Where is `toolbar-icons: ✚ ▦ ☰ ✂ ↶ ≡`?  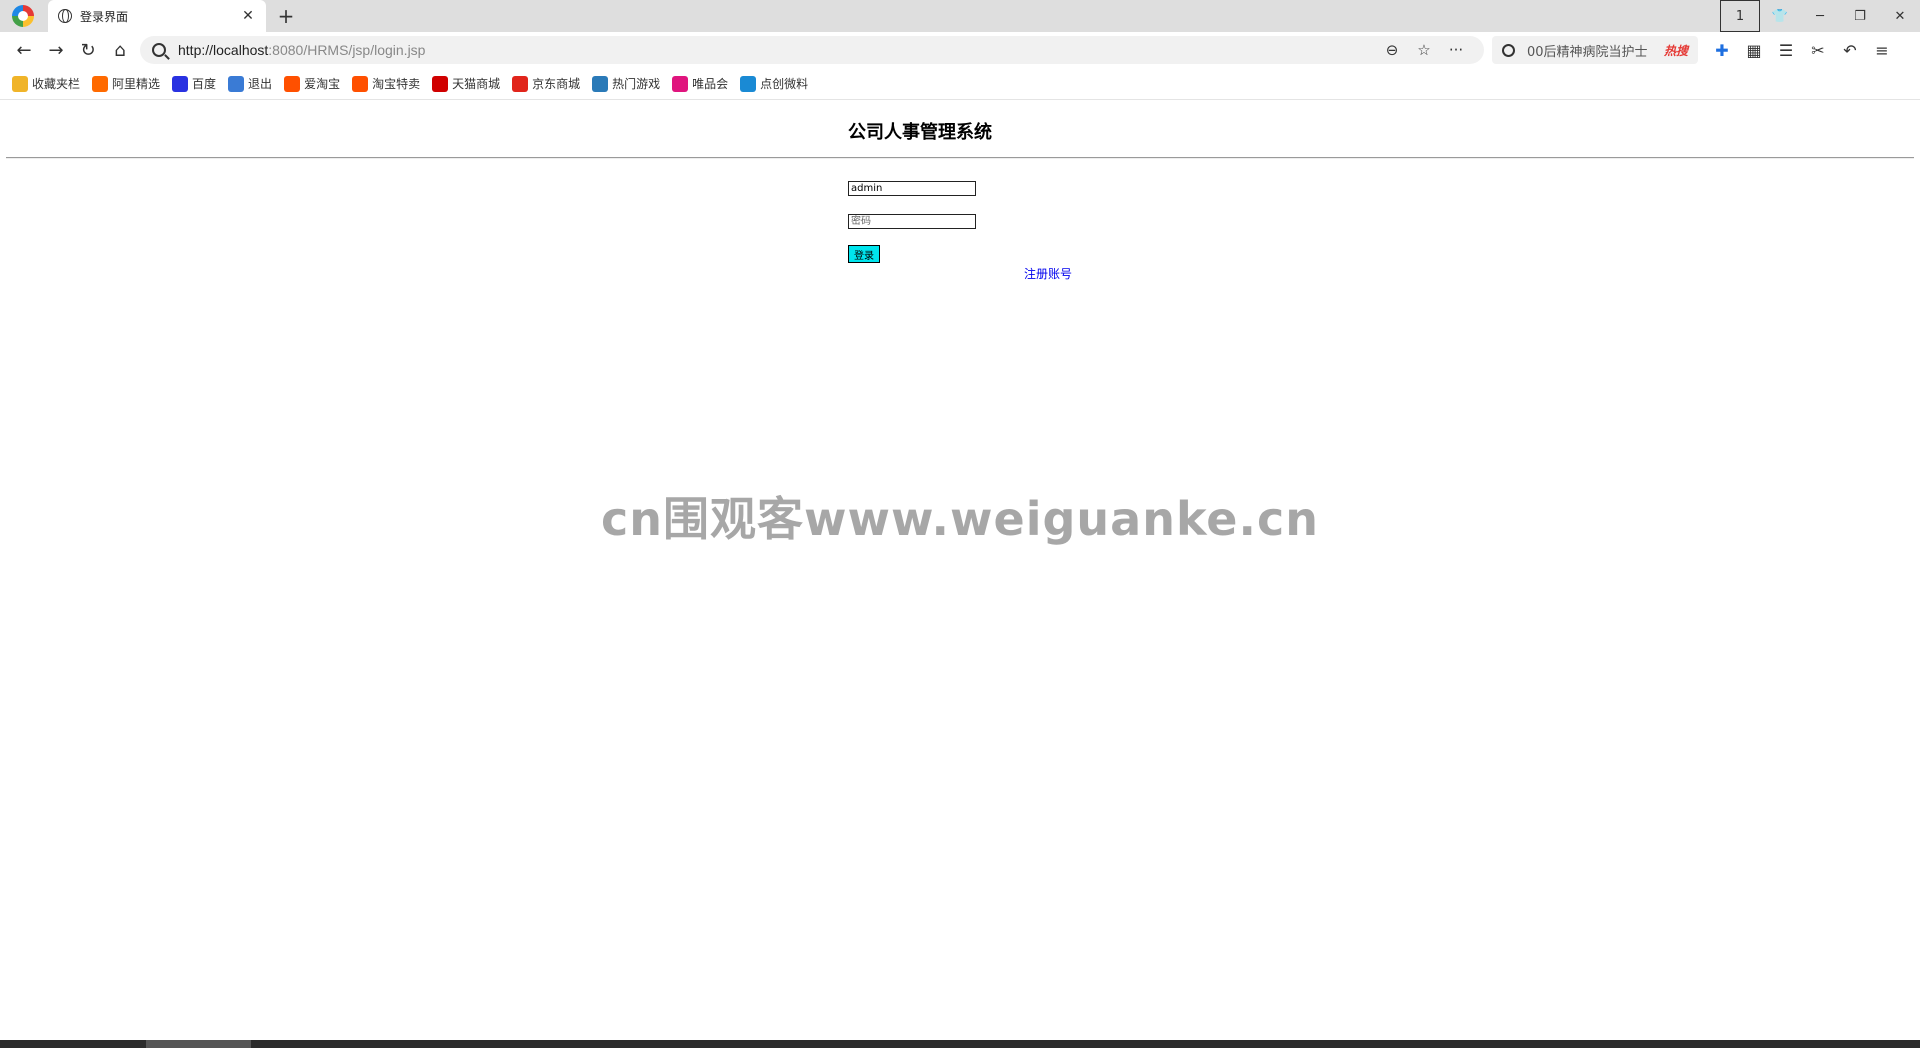 toolbar-icons: ✚ ▦ ☰ ✂ ↶ ≡ is located at coordinates (1802, 50).